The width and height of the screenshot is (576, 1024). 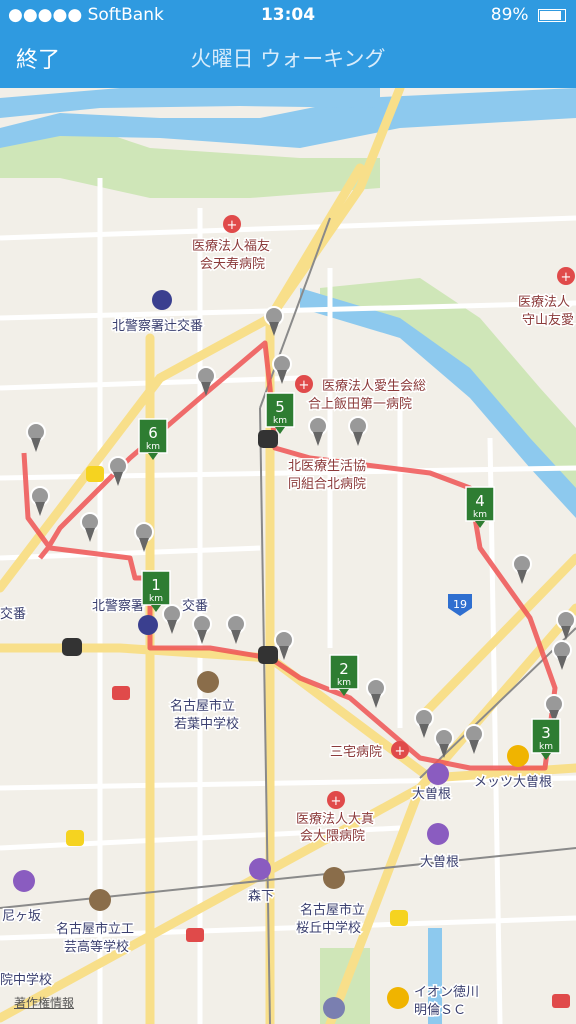 I want to click on map-label-school-sakuragaoka2: 桜丘中学校, so click(x=328, y=928).